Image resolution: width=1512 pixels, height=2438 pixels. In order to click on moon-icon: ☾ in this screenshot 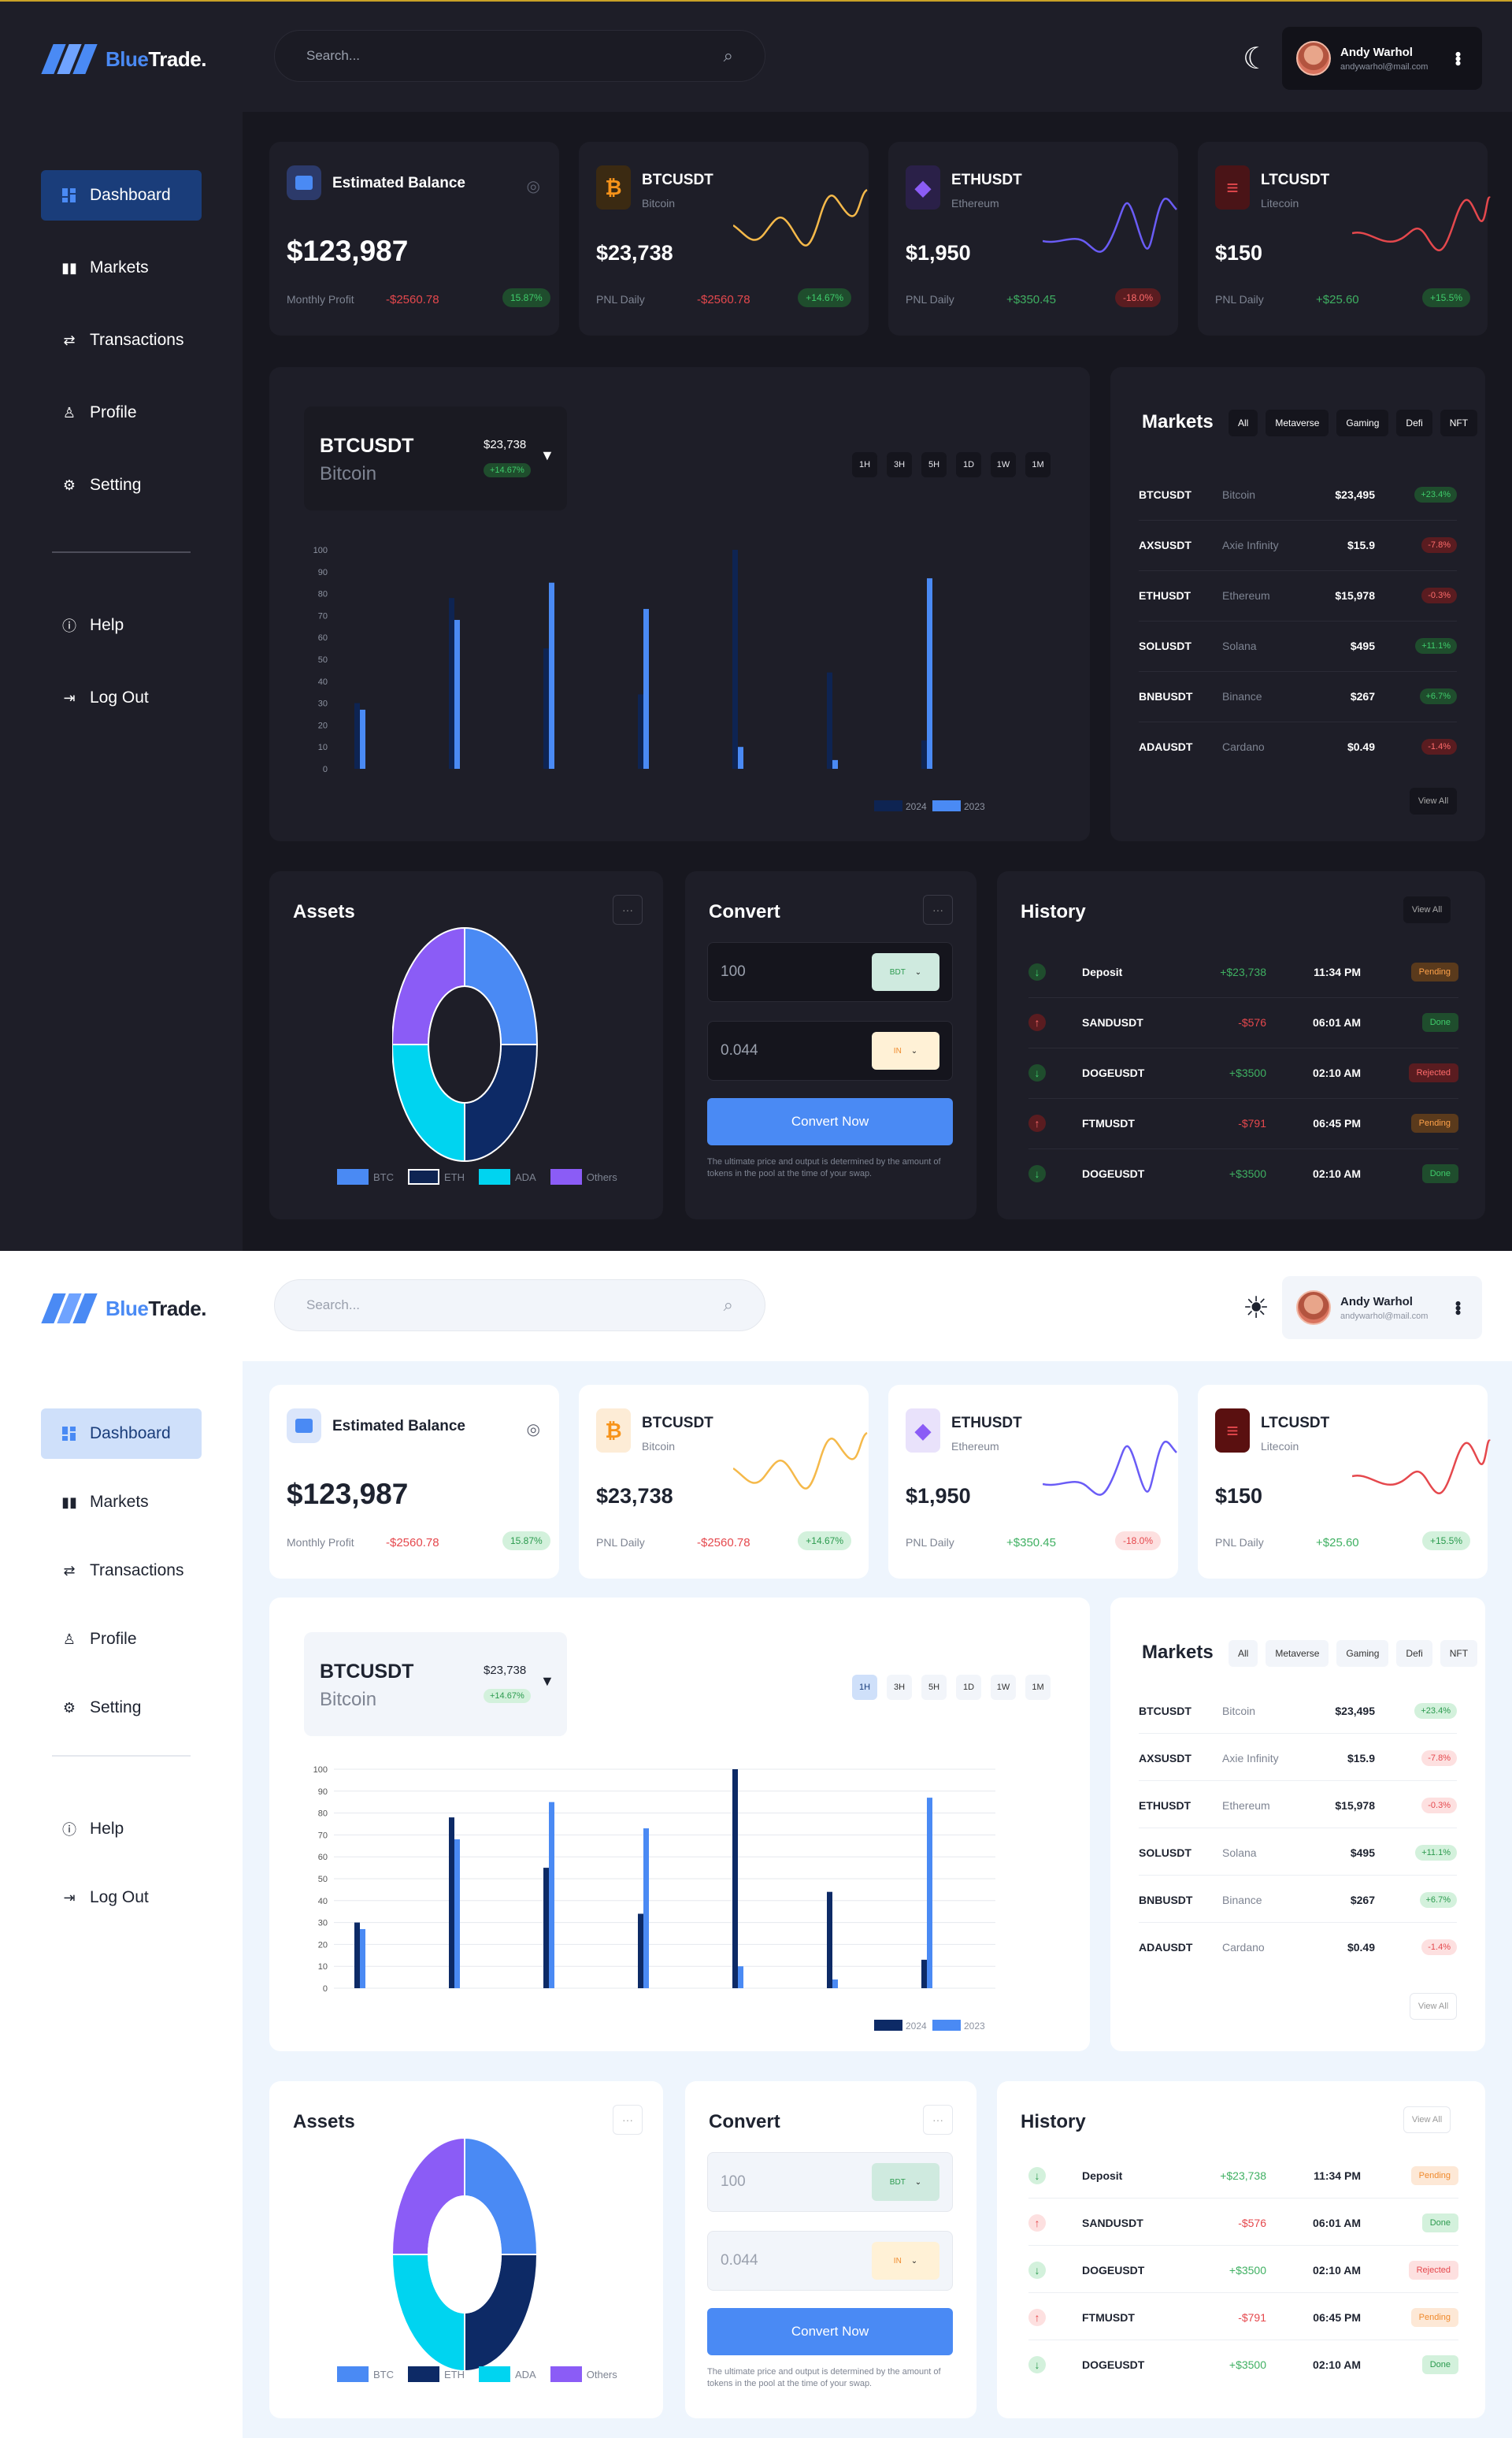, I will do `click(1256, 58)`.